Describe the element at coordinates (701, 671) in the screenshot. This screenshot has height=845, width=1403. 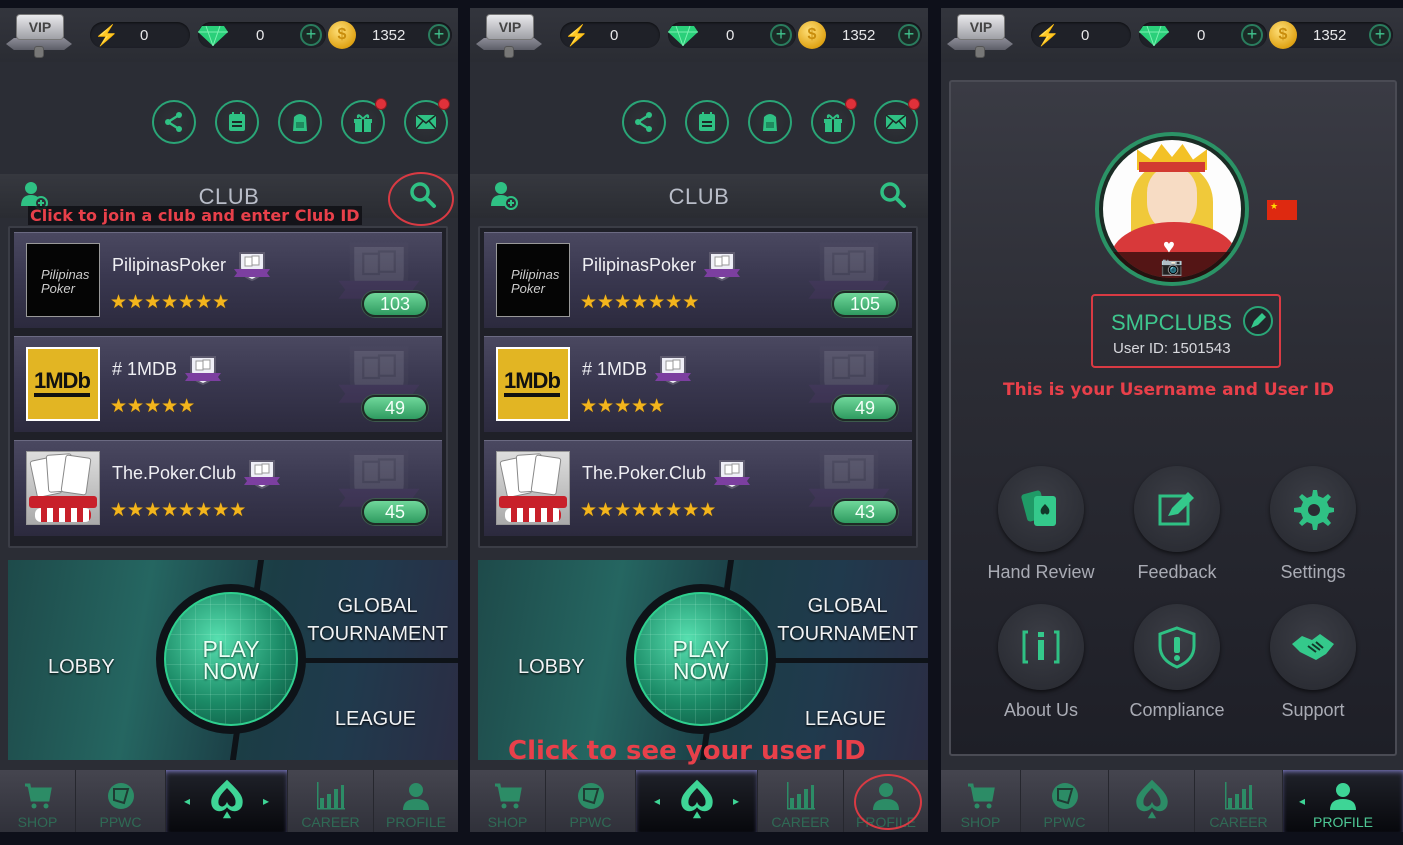
I see `now-label: NOW` at that location.